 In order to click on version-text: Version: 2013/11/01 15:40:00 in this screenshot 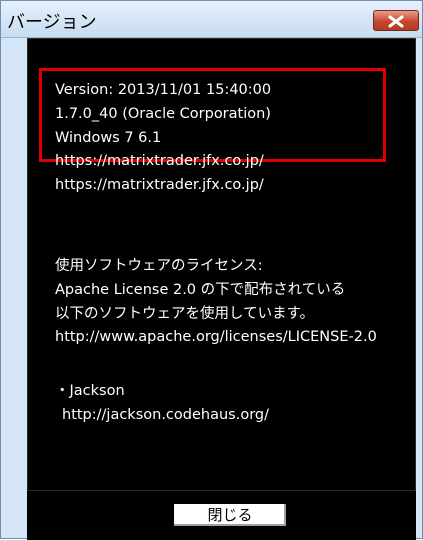, I will do `click(163, 90)`.